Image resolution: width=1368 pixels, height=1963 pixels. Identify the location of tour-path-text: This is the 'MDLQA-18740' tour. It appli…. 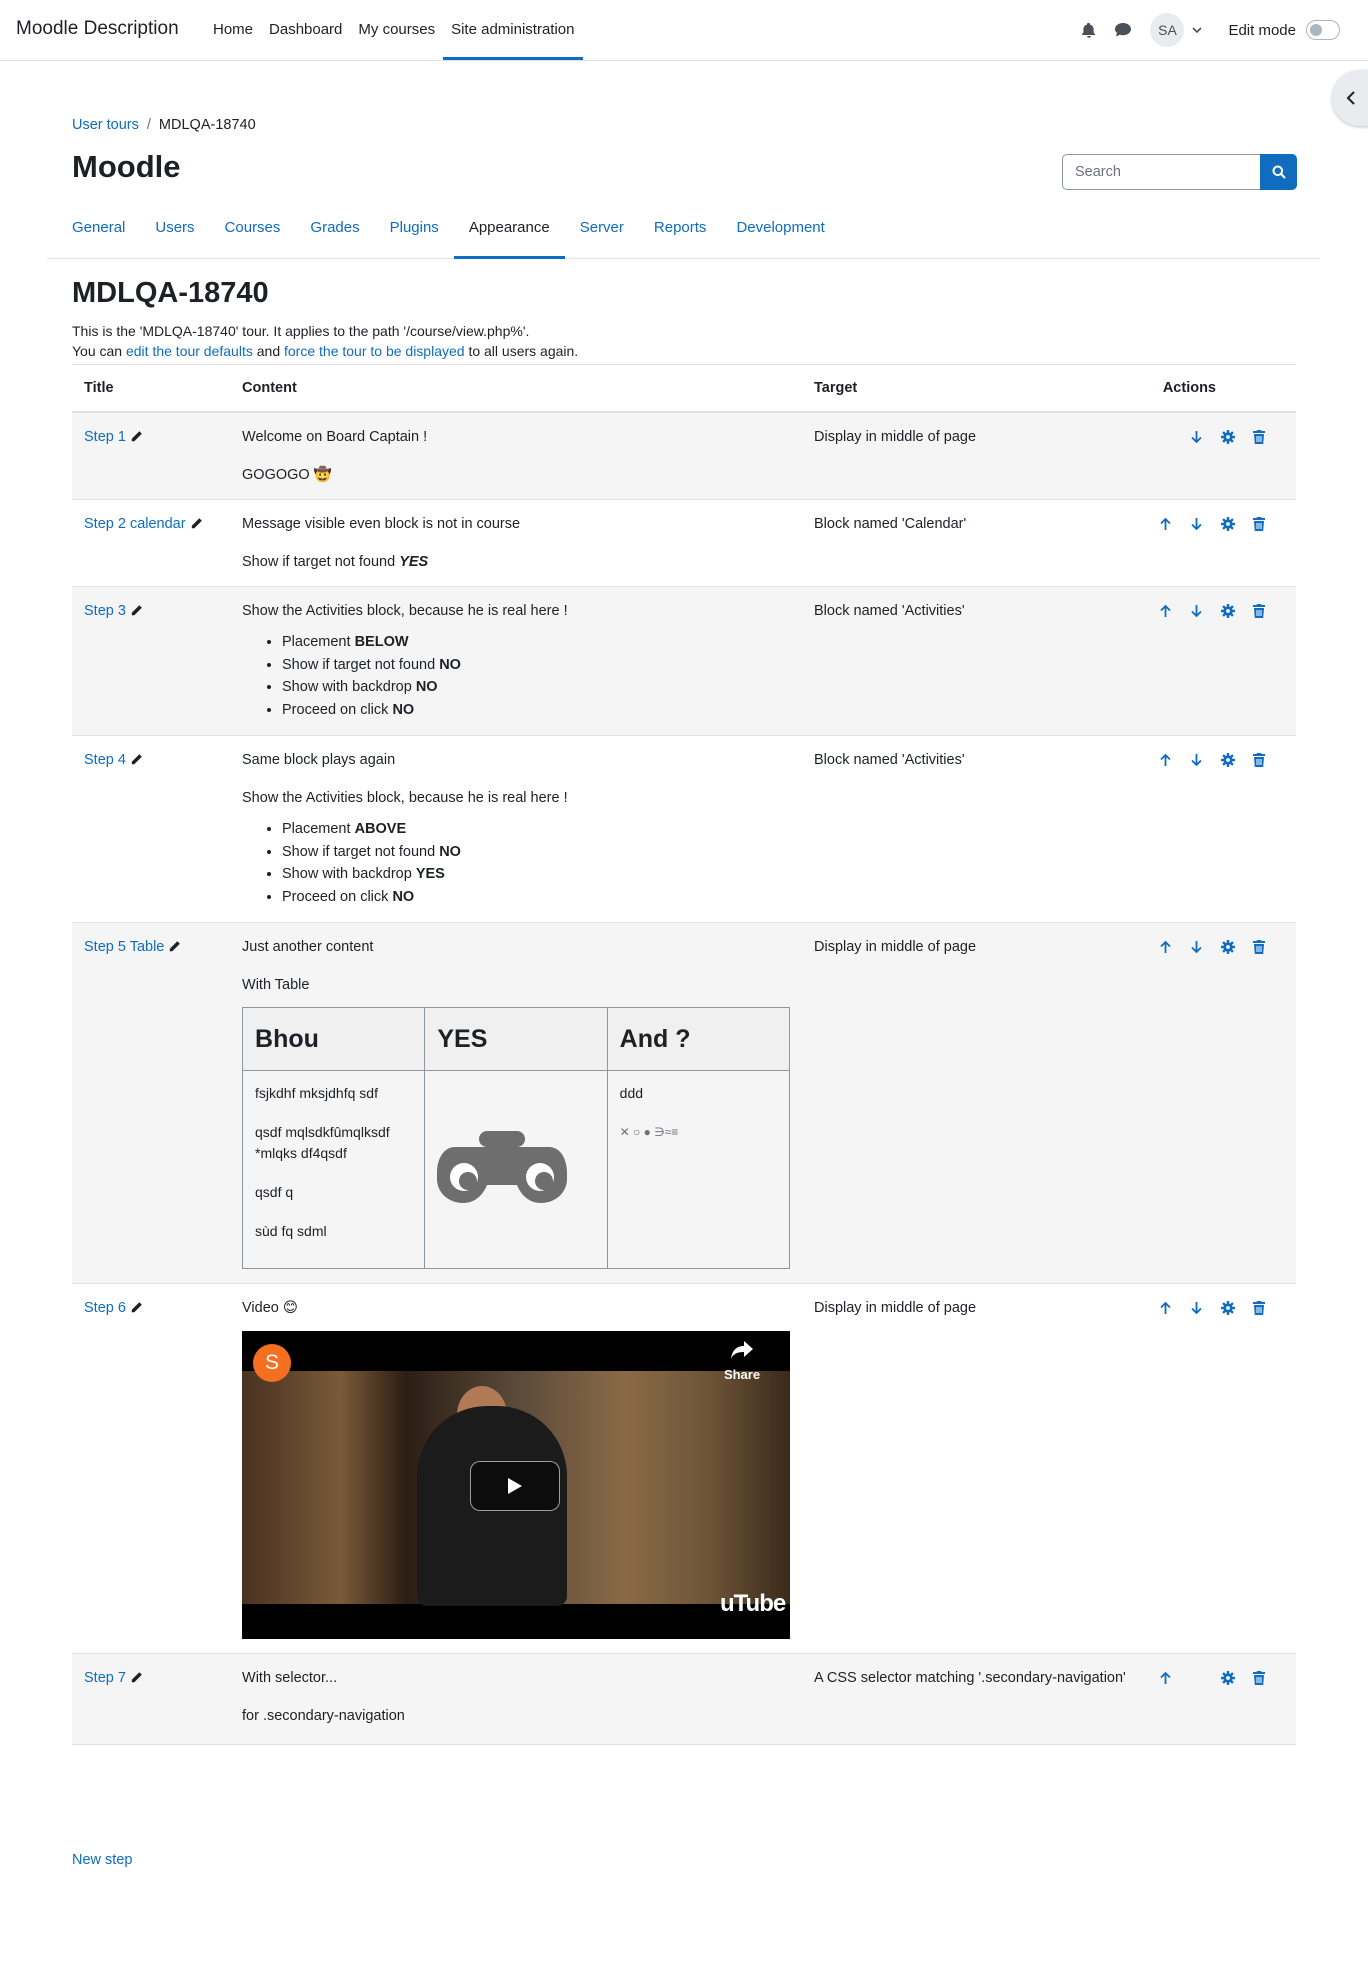
(301, 331).